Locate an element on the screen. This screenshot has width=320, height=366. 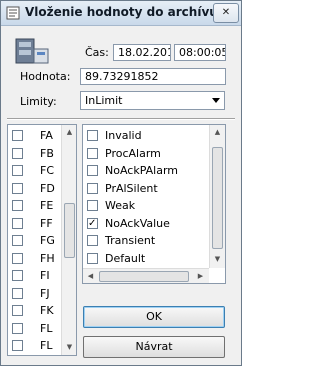
flag-item: Default is located at coordinates (143, 259).